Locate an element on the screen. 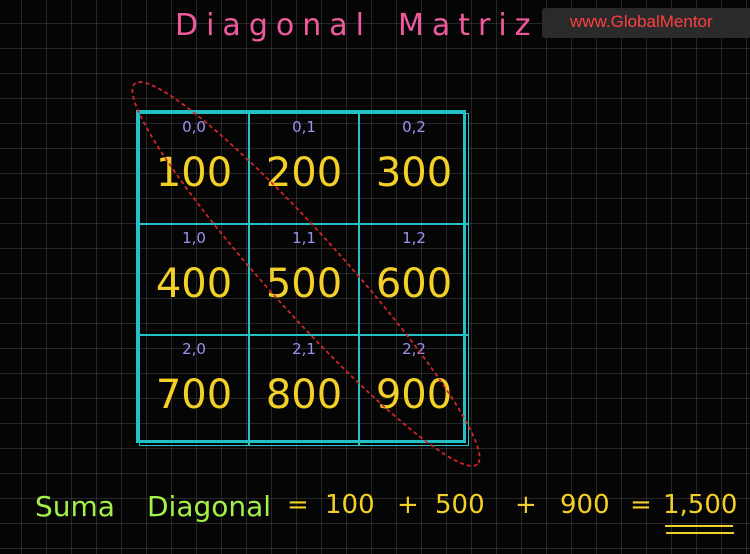 The image size is (750, 554). sum-term: 900 is located at coordinates (585, 505).